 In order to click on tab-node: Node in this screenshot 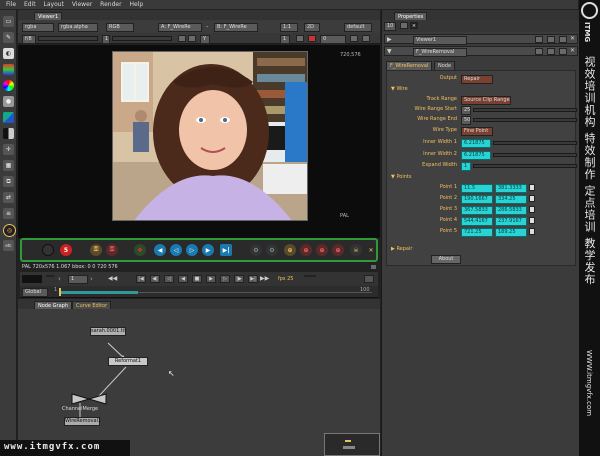, I will do `click(445, 65)`.